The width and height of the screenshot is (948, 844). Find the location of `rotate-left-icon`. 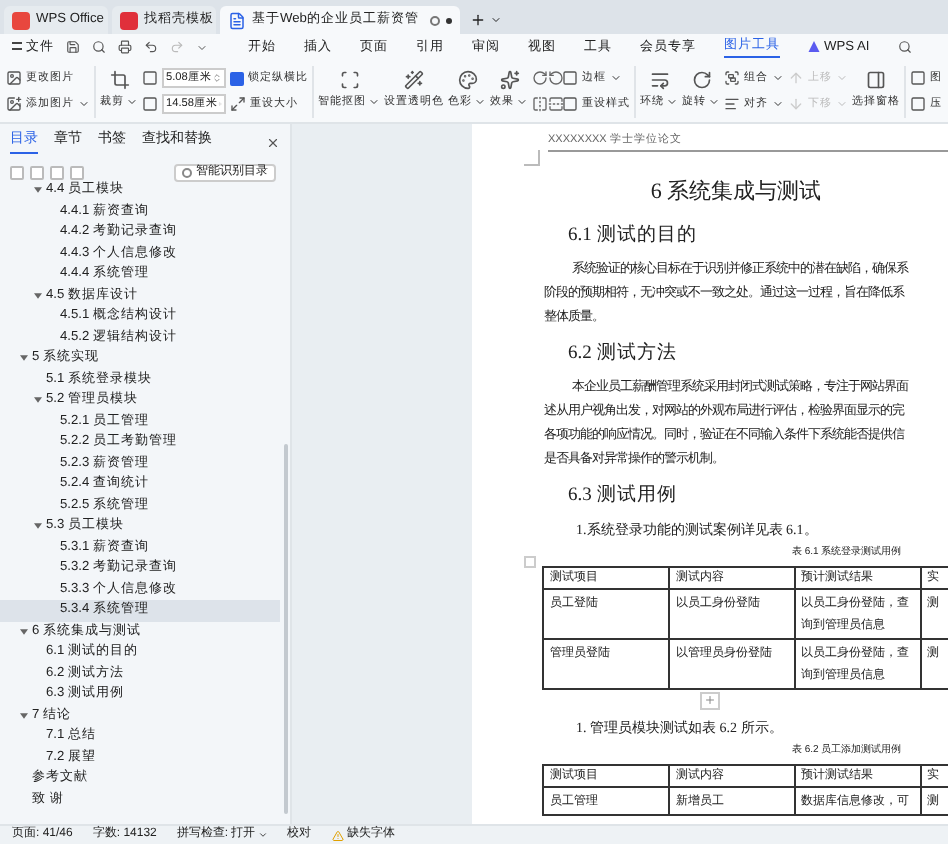

rotate-left-icon is located at coordinates (555, 78).